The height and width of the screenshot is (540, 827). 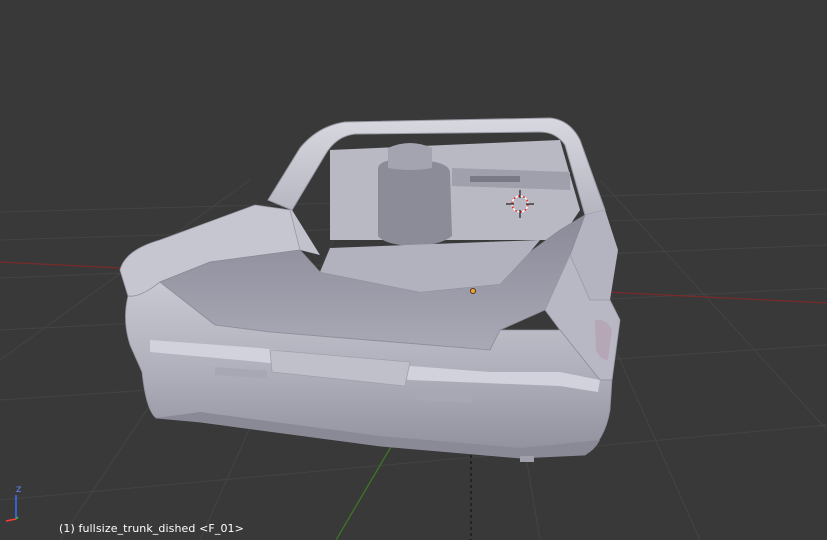 I want to click on y-axis-line, so click(x=365, y=489).